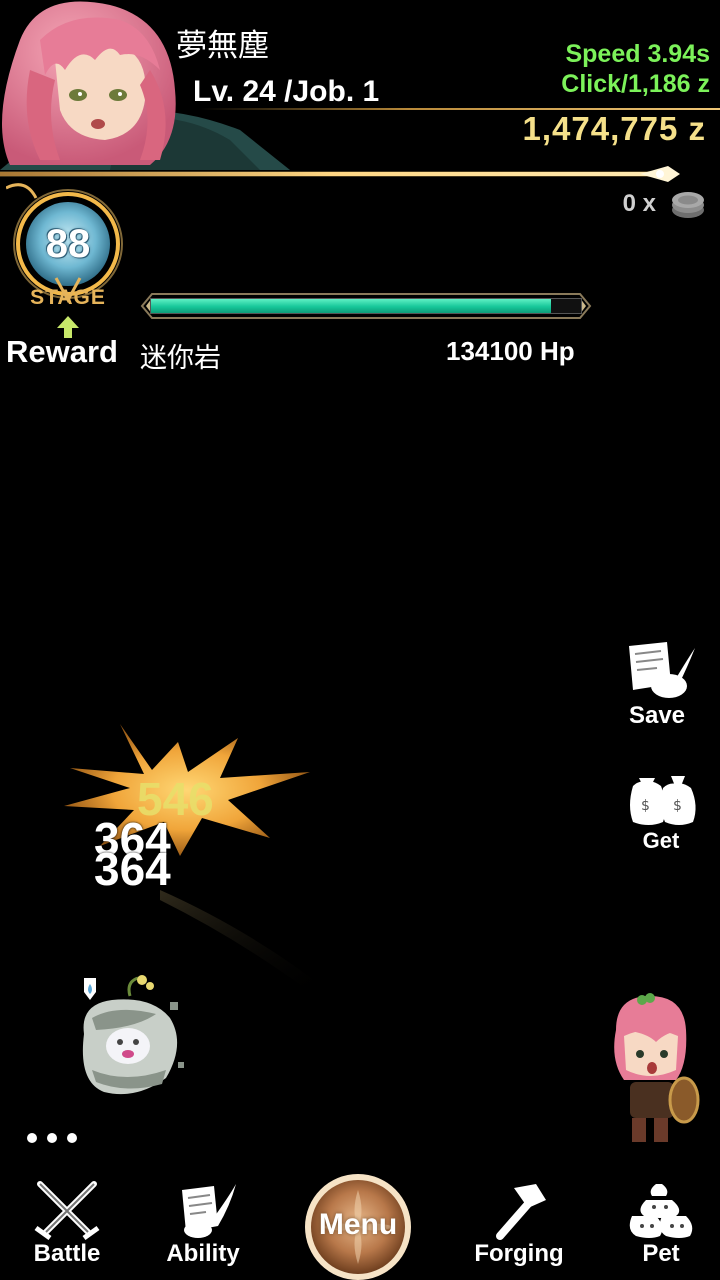  Describe the element at coordinates (68, 244) in the screenshot. I see `stage-number: 88` at that location.